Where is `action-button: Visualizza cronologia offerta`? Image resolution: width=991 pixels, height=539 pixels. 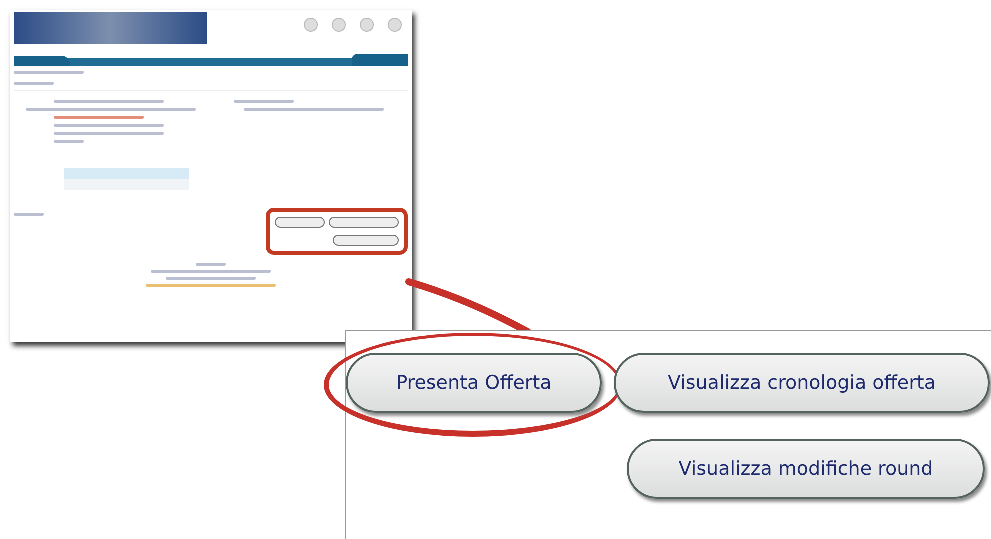
action-button: Visualizza cronologia offerta is located at coordinates (802, 383).